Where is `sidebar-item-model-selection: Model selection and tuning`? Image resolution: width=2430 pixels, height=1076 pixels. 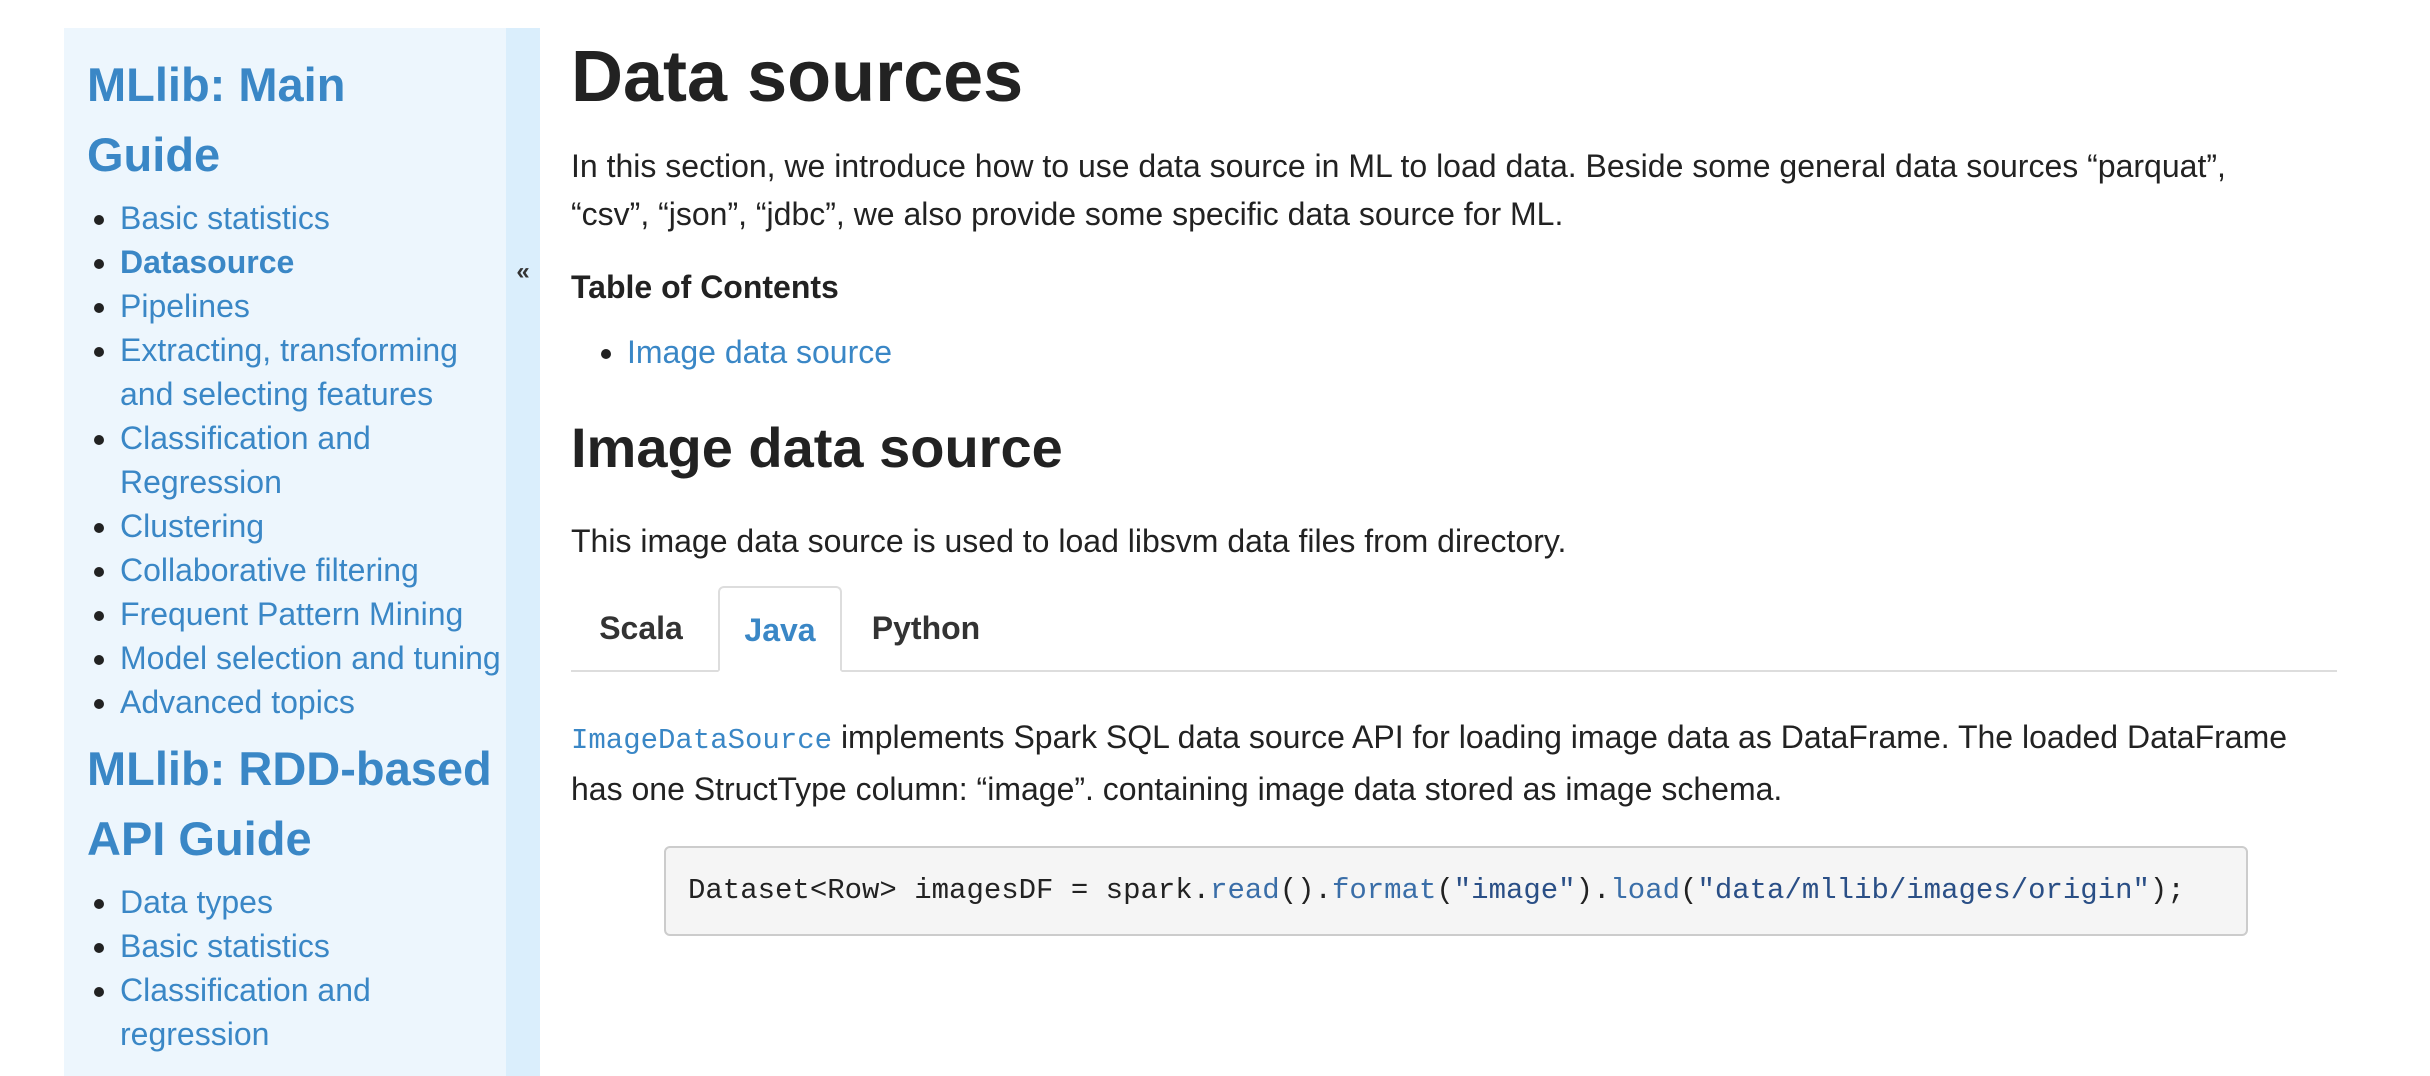
sidebar-item-model-selection: Model selection and tuning is located at coordinates (313, 658).